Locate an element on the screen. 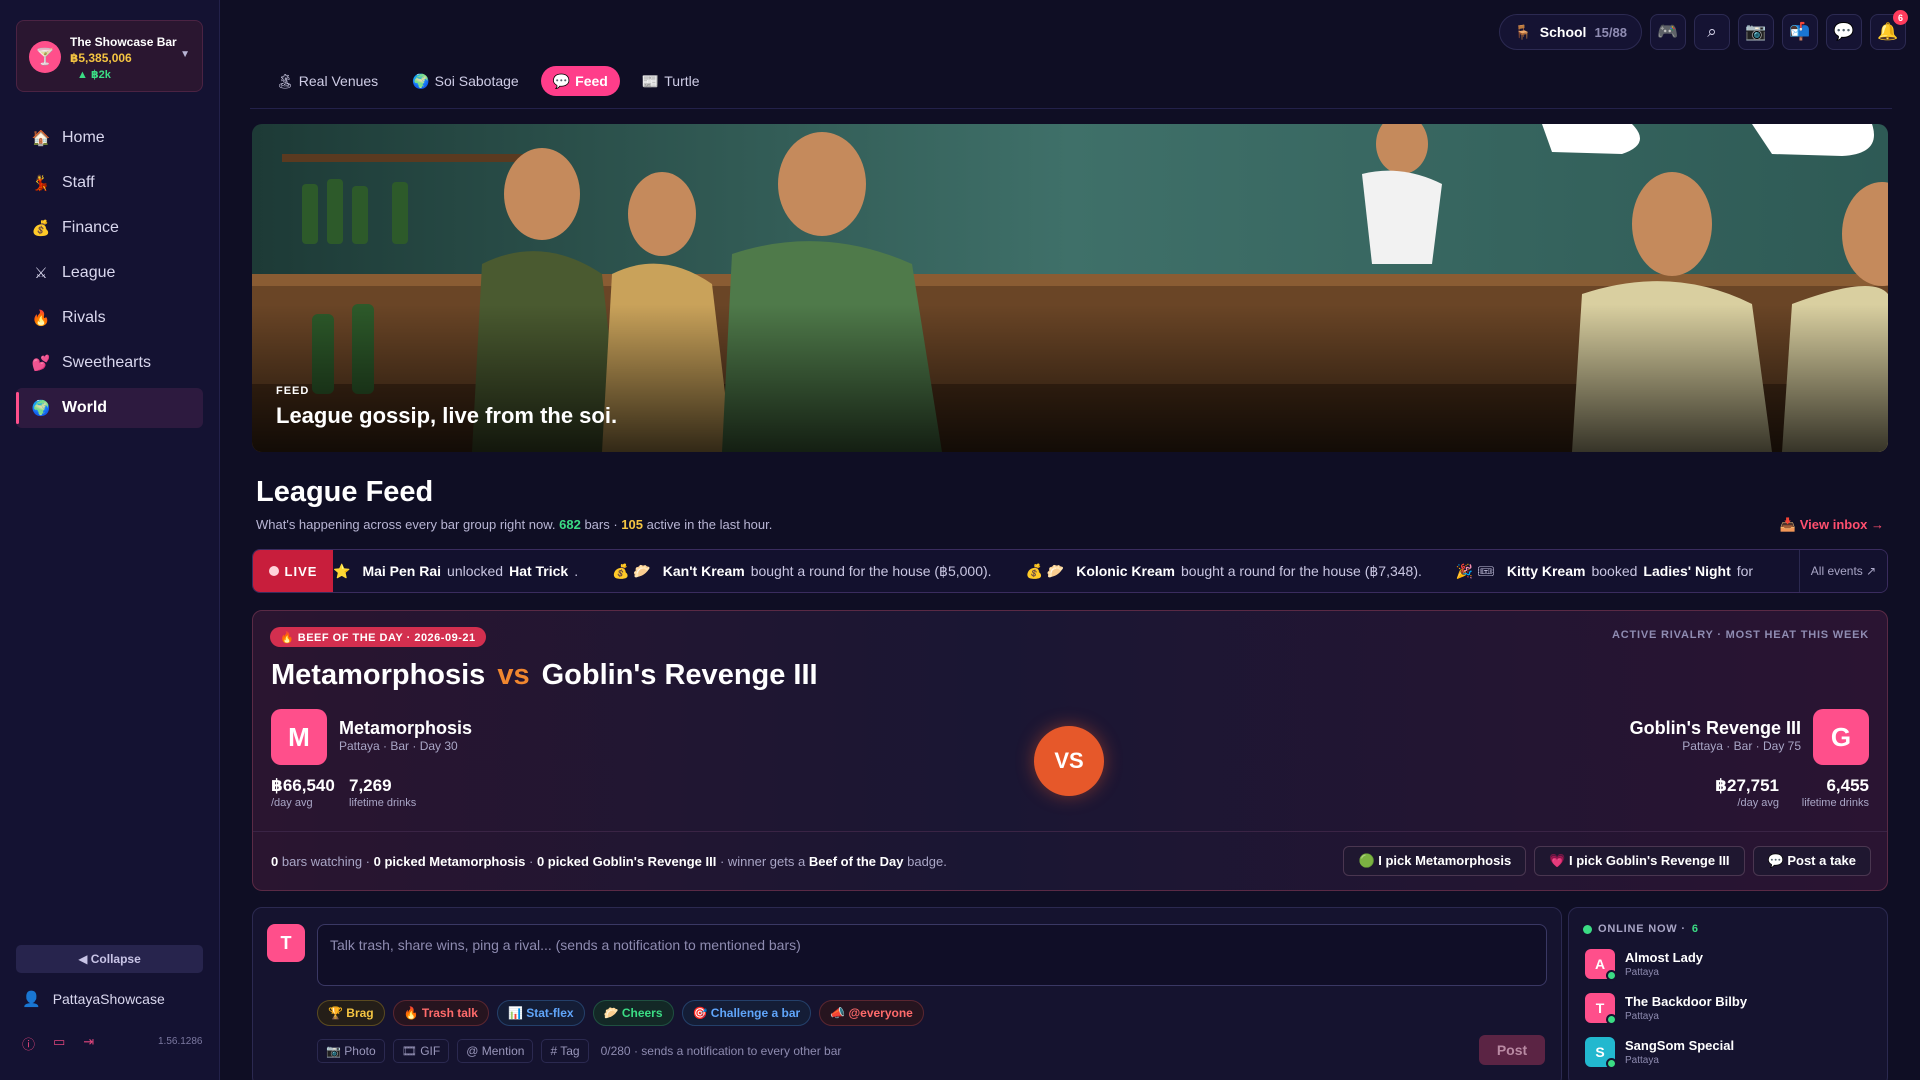 The image size is (1920, 1080). view-inbox-link: 📥 View inbox → is located at coordinates (1832, 525).